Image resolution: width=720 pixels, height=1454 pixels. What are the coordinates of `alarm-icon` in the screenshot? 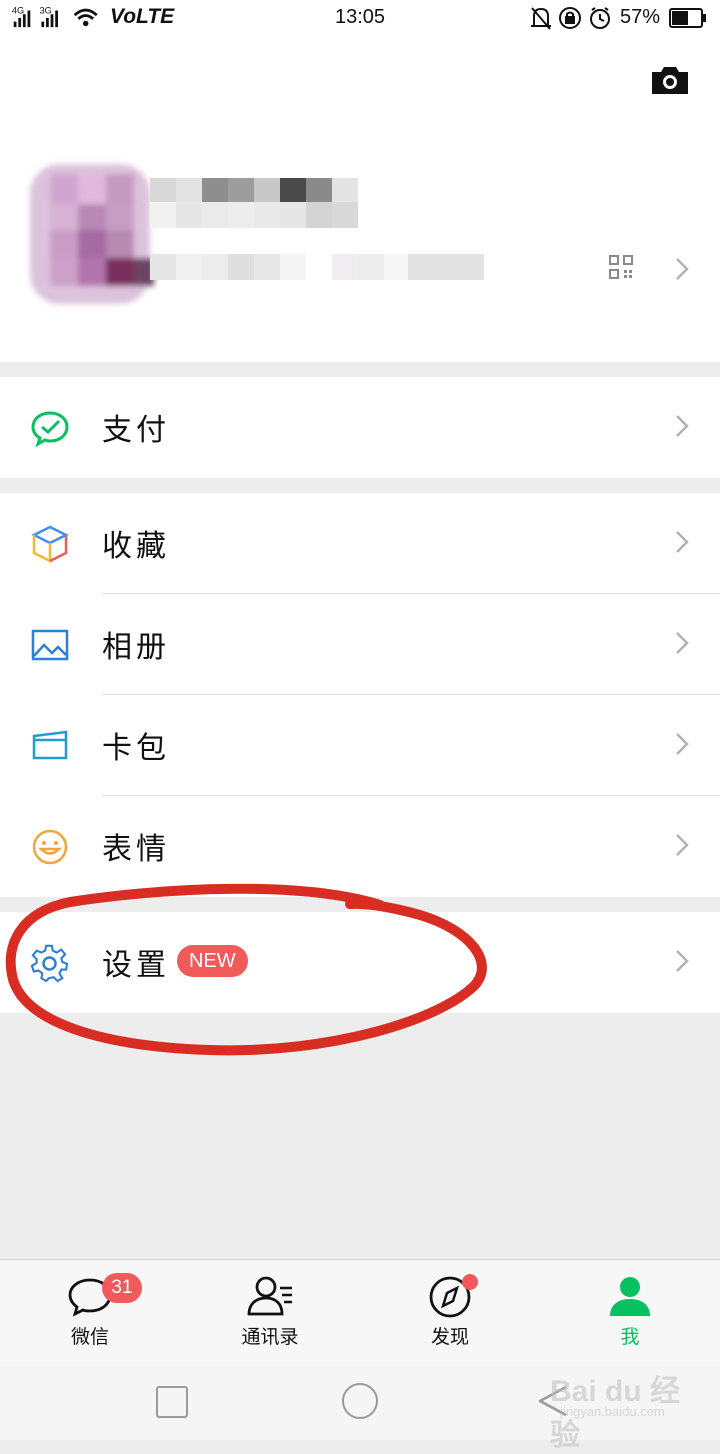 It's located at (600, 18).